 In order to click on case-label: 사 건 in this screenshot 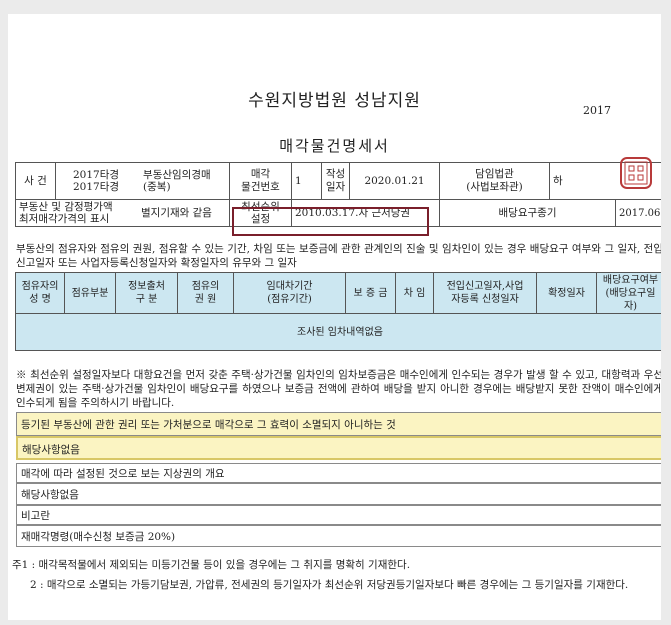, I will do `click(35, 181)`.